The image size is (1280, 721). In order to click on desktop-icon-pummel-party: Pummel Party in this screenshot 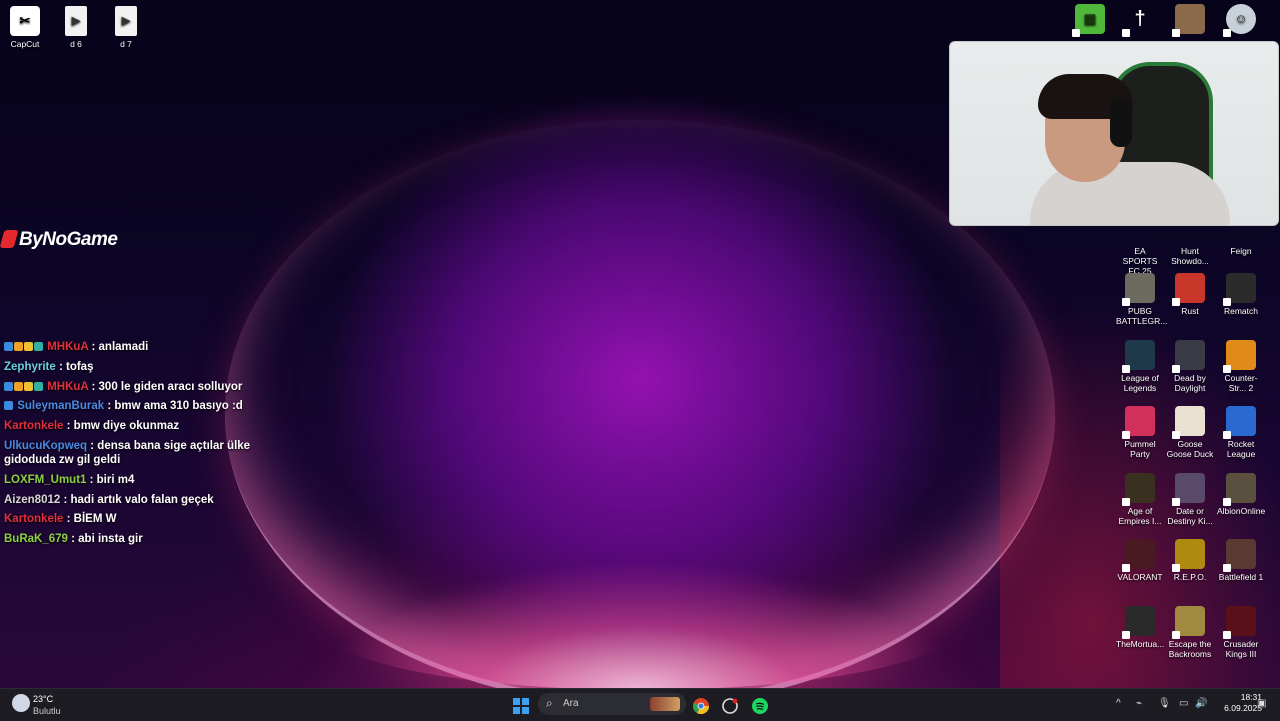, I will do `click(1140, 432)`.